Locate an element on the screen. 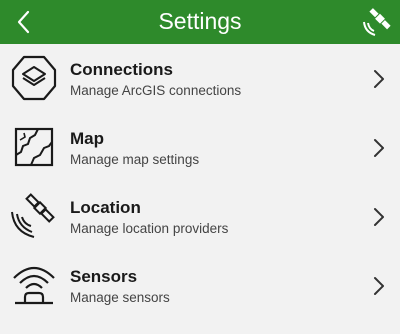 This screenshot has width=400, height=334. top-bar: Settings is located at coordinates (200, 22).